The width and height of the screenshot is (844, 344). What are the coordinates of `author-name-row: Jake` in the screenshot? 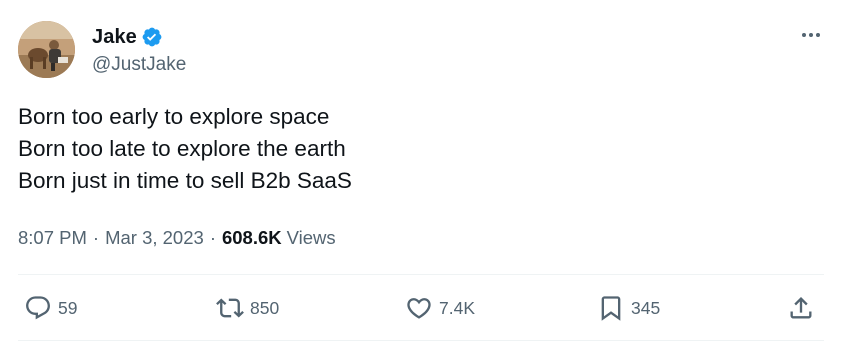 It's located at (127, 37).